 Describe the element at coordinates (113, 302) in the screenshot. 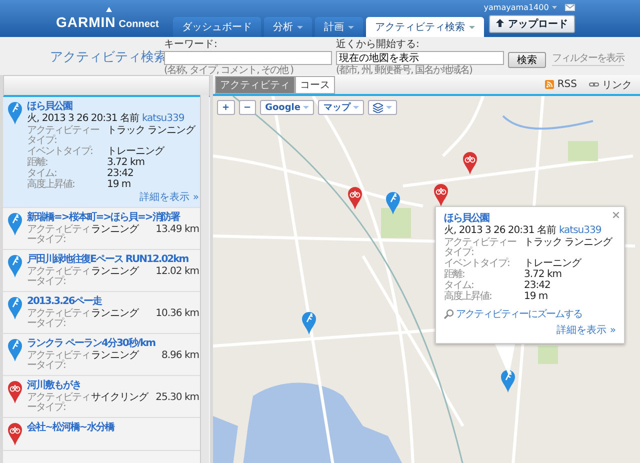

I see `activity-title: 2013.3.26ペー走` at that location.